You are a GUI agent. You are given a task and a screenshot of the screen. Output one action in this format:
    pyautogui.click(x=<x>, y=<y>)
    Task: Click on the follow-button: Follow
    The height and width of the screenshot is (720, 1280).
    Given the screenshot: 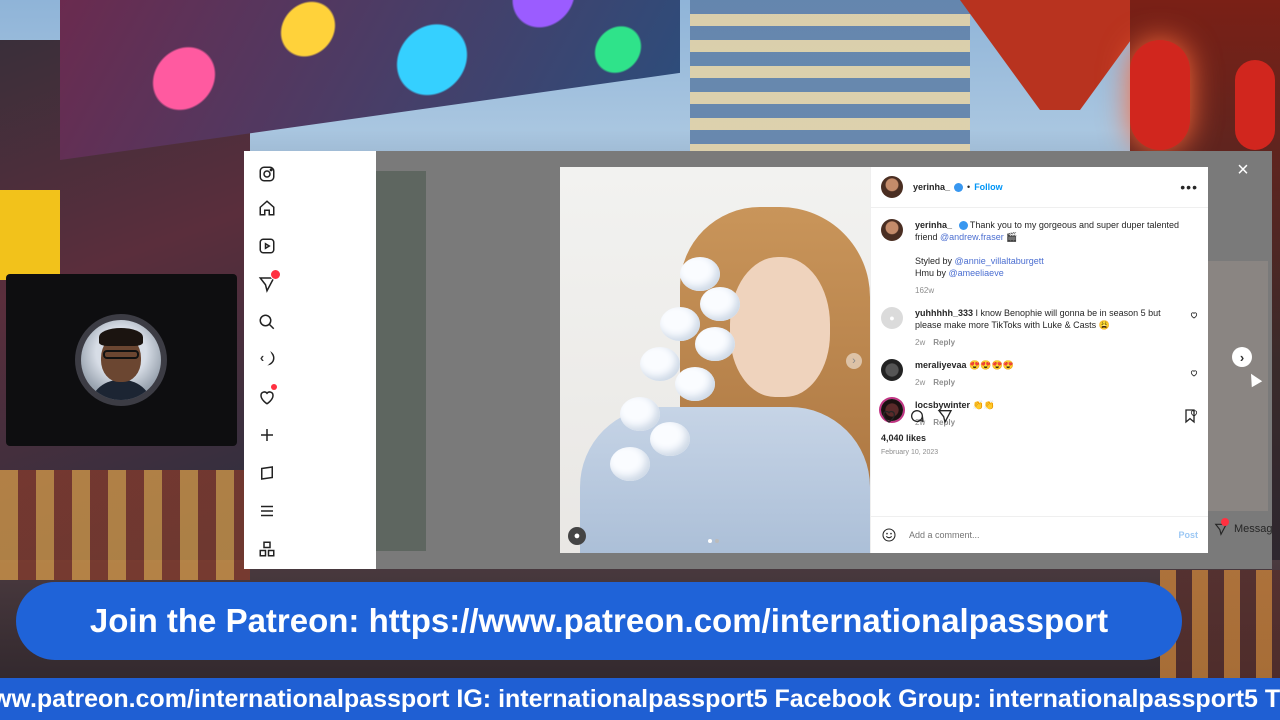 What is the action you would take?
    pyautogui.click(x=988, y=187)
    